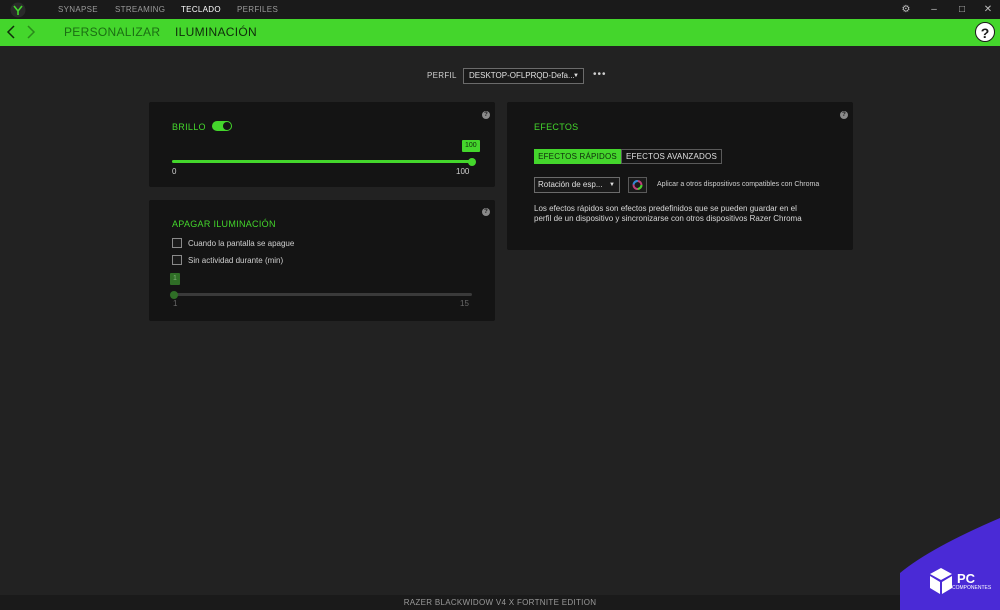  I want to click on settings-gear-icon: ⚙, so click(906, 9).